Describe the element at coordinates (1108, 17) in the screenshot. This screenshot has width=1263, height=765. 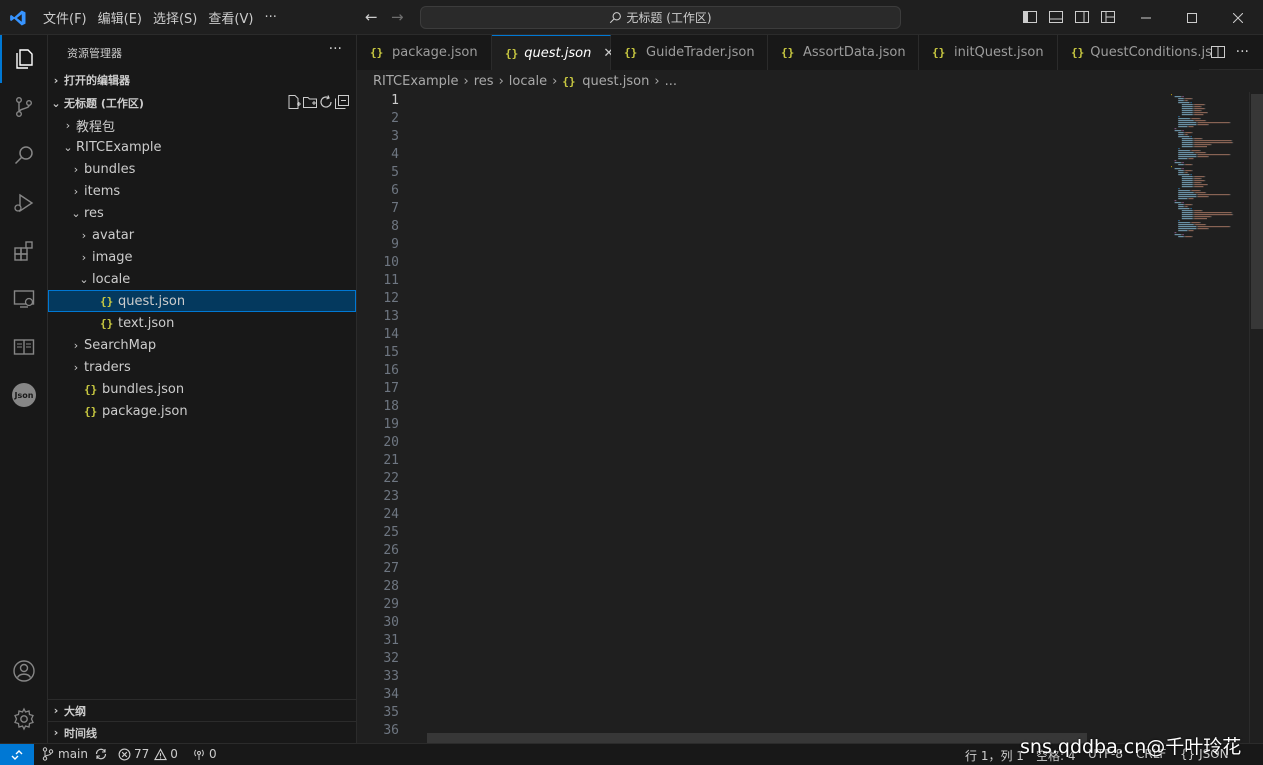
I see `customize-layout-icon` at that location.